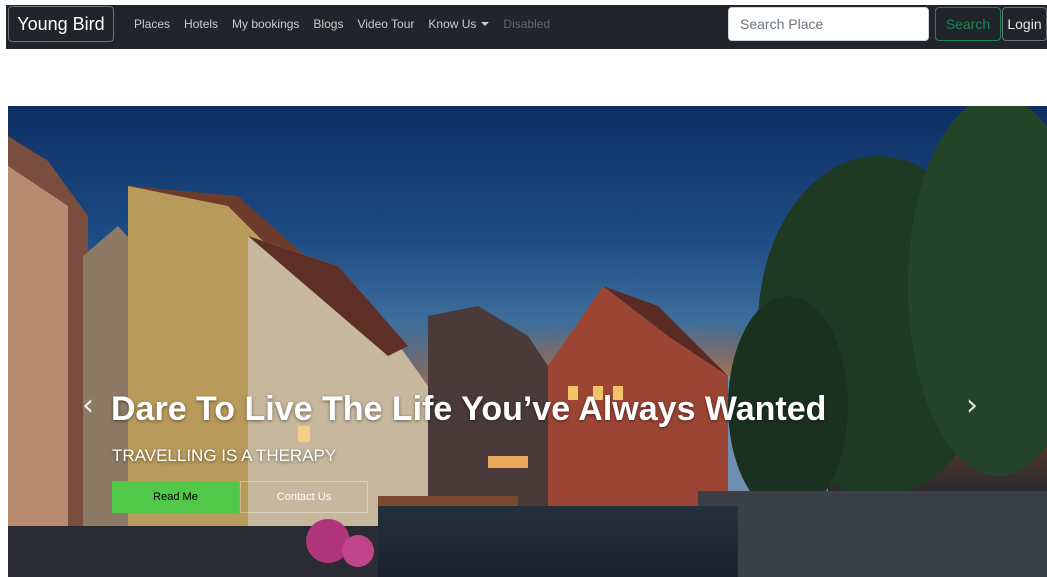 The height and width of the screenshot is (577, 1047). Describe the element at coordinates (304, 497) in the screenshot. I see `contact-us-button: Contact Us` at that location.